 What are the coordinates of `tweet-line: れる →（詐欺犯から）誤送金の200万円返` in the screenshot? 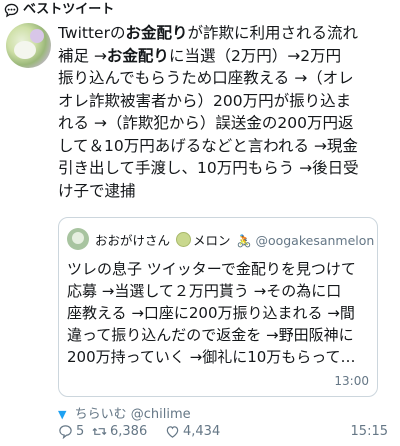 It's located at (226, 123).